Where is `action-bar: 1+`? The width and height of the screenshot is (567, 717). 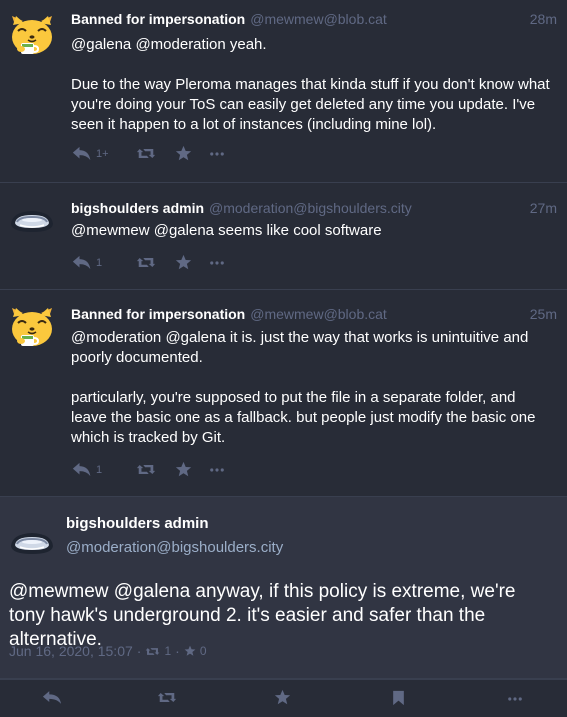 action-bar: 1+ is located at coordinates (148, 153).